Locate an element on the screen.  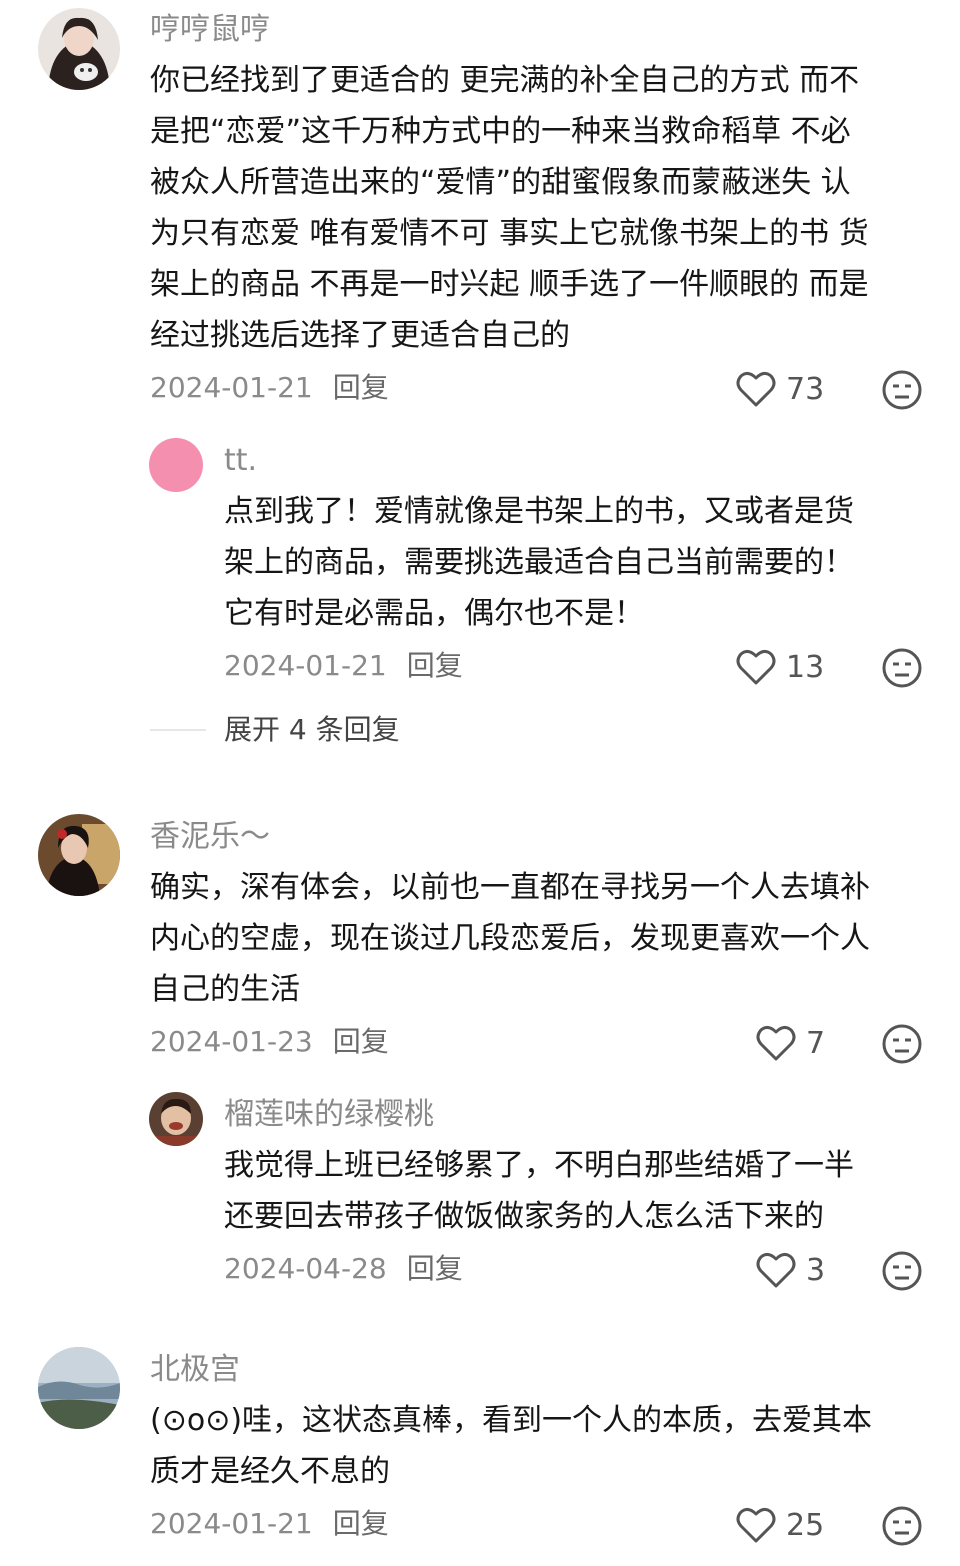
like-count: 13 is located at coordinates (805, 667).